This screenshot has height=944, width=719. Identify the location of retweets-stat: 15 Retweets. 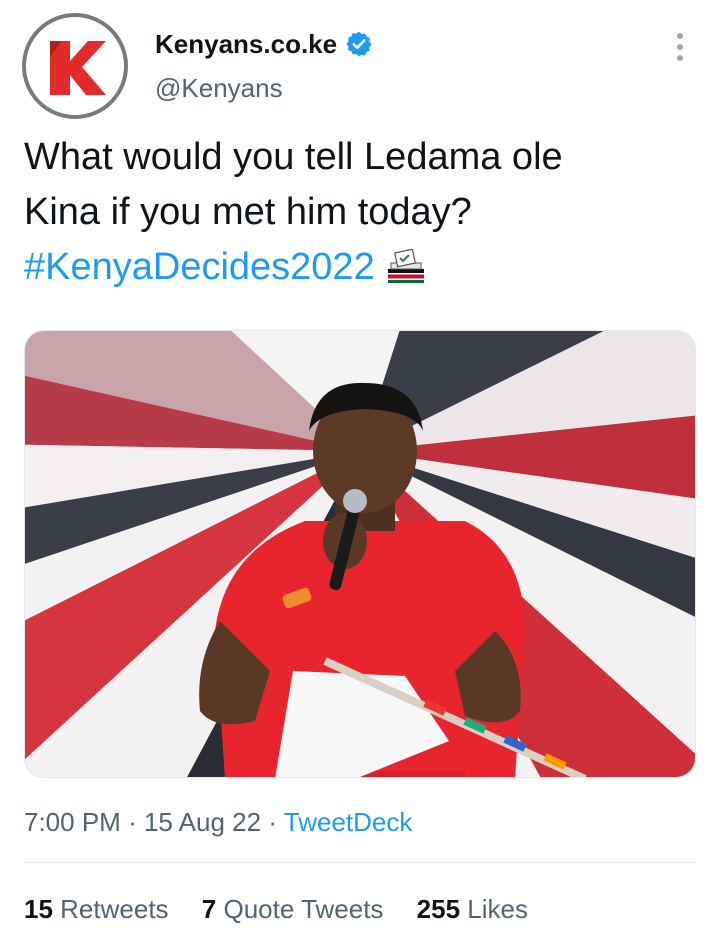
(96, 909).